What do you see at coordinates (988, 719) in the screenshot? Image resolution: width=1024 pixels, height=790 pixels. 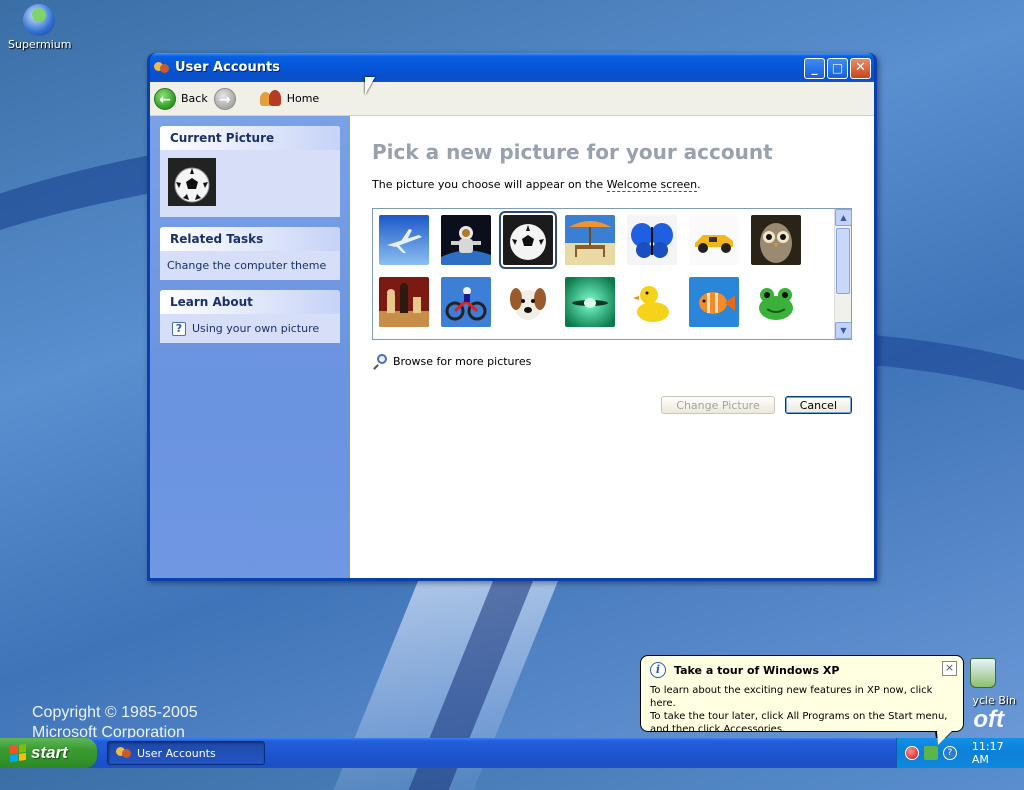 I see `wallpaper-brand-text: oft` at bounding box center [988, 719].